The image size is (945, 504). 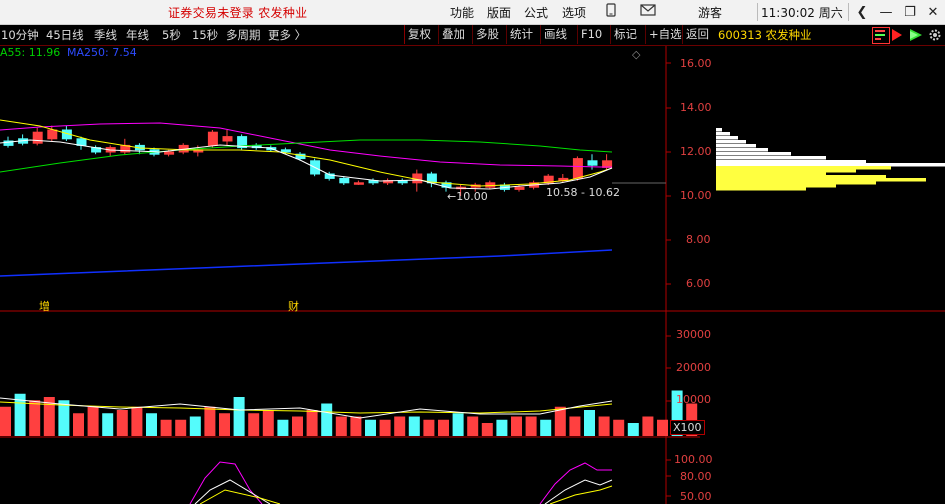 What do you see at coordinates (693, 367) in the screenshot?
I see `volume-tick: 20000` at bounding box center [693, 367].